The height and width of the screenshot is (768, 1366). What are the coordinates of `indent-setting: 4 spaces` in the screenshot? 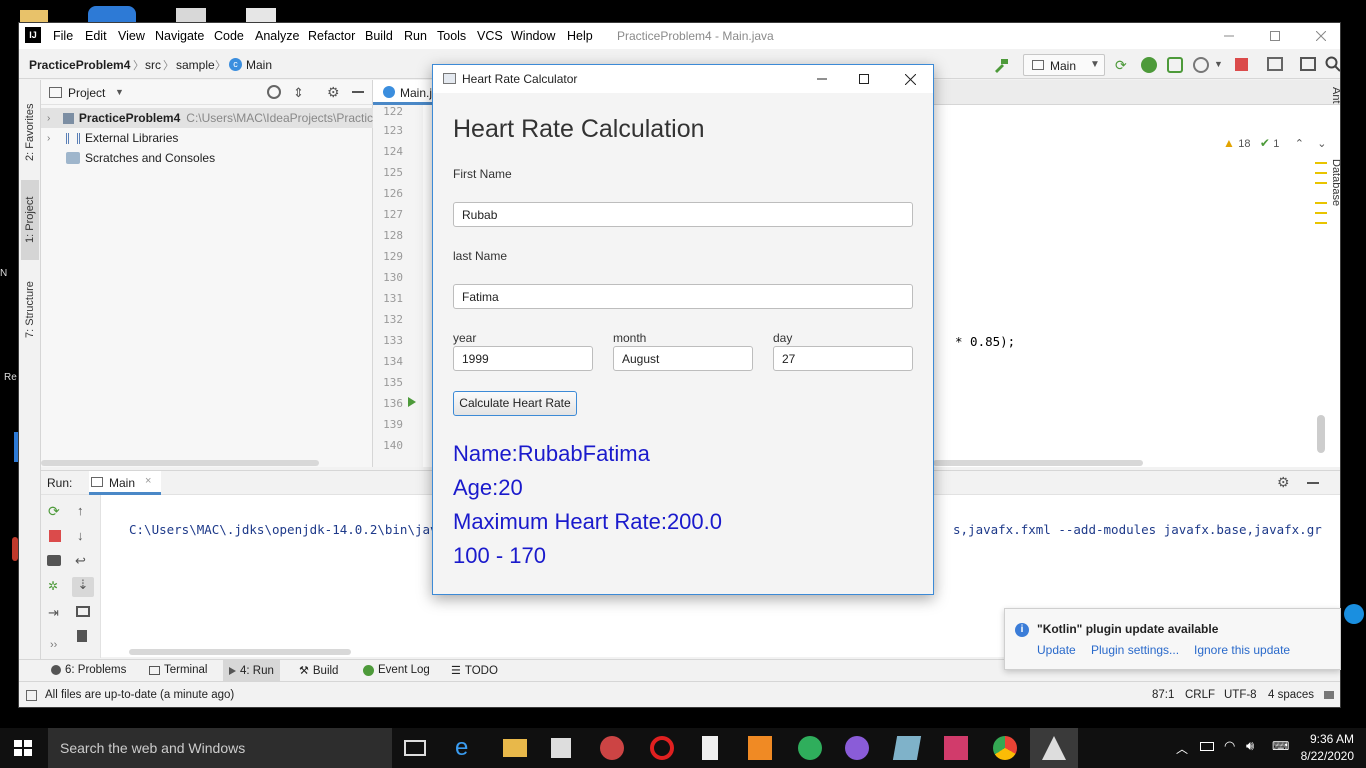 It's located at (1291, 695).